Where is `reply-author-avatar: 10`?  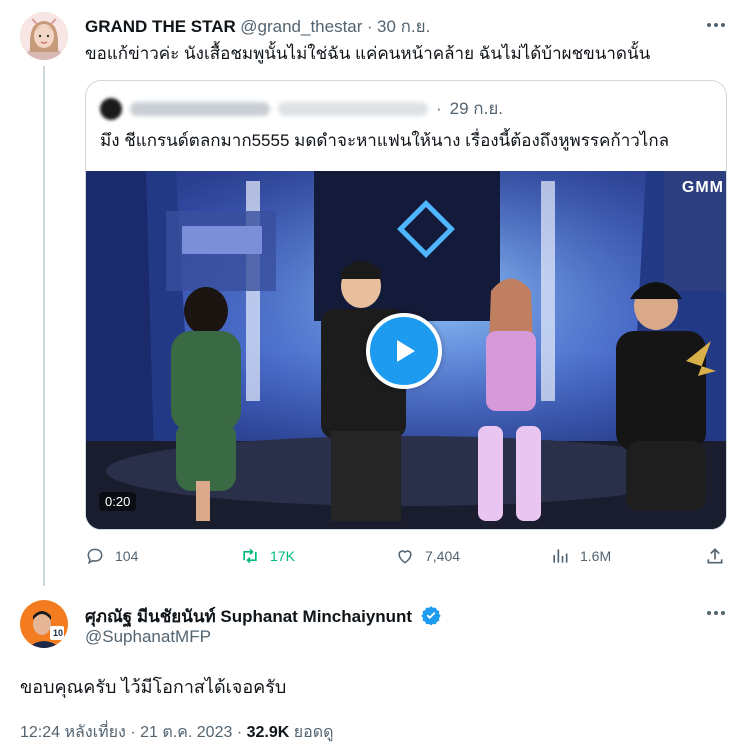
reply-author-avatar: 10 is located at coordinates (44, 624).